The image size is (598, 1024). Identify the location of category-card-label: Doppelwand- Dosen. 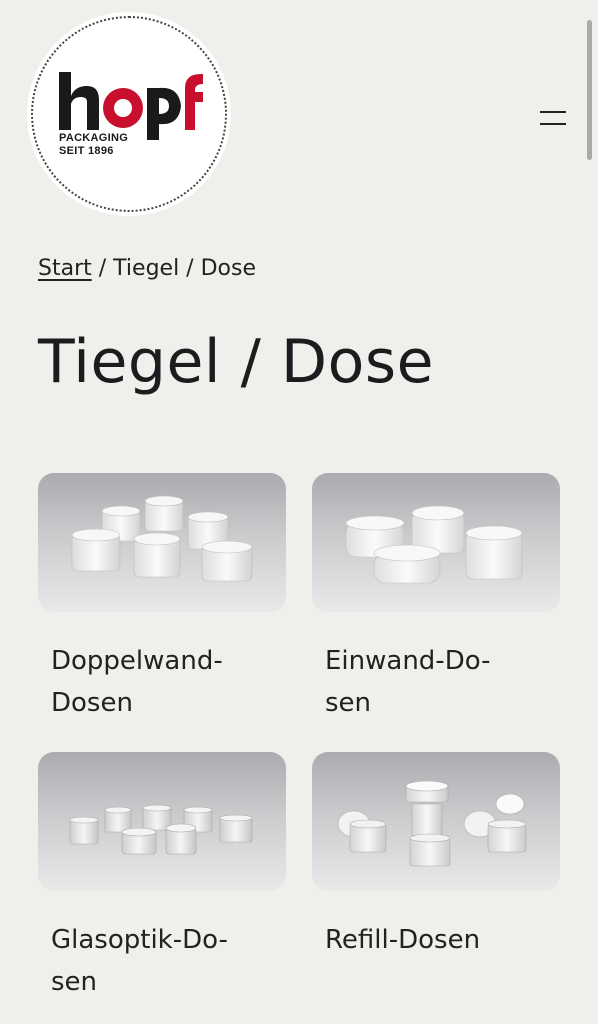
(137, 682).